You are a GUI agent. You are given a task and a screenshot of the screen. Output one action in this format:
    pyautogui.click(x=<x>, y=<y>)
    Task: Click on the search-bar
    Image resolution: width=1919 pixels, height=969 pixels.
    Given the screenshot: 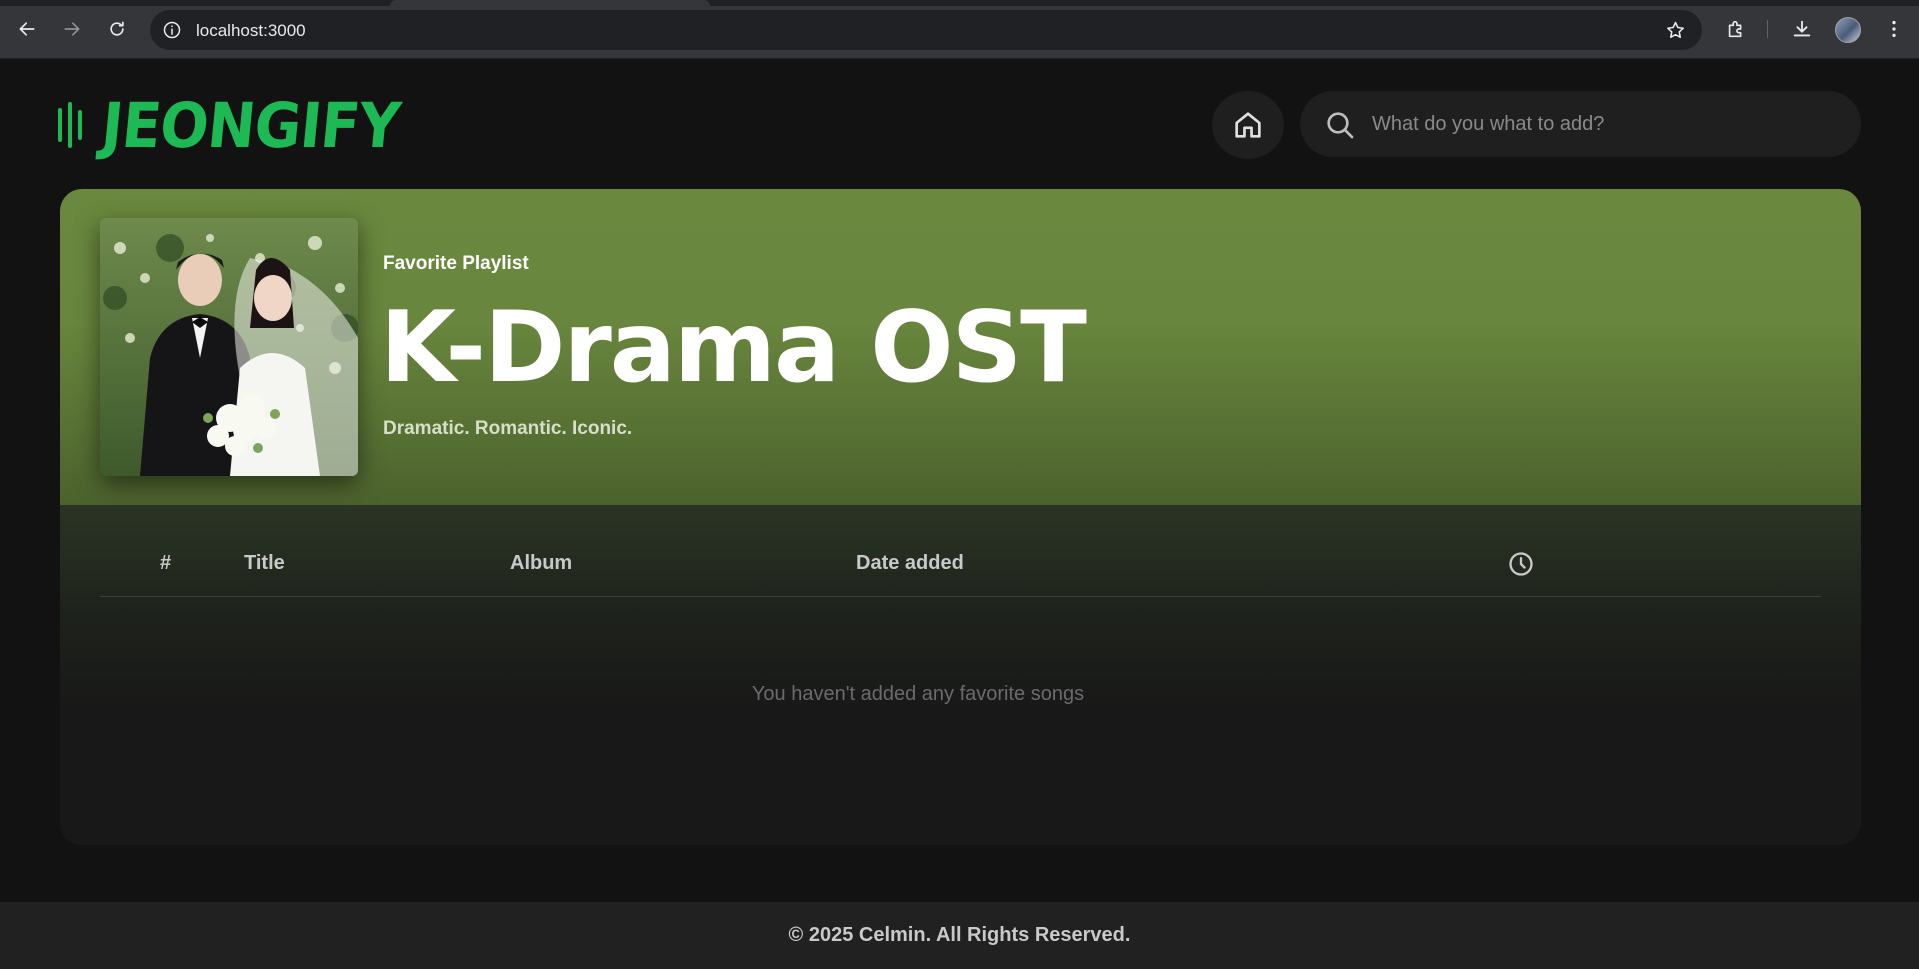 What is the action you would take?
    pyautogui.click(x=1580, y=124)
    